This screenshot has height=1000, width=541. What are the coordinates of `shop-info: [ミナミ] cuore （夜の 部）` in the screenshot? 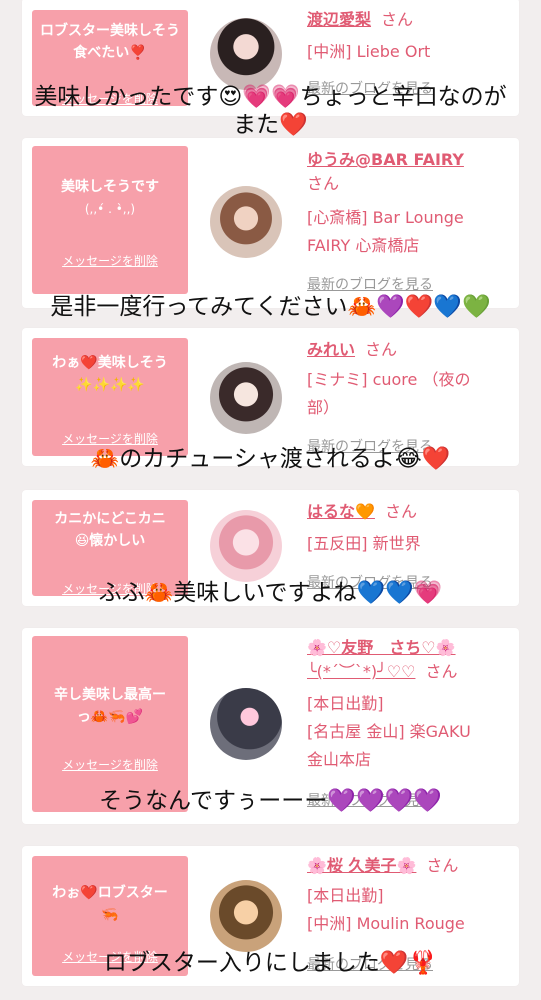 It's located at (412, 394).